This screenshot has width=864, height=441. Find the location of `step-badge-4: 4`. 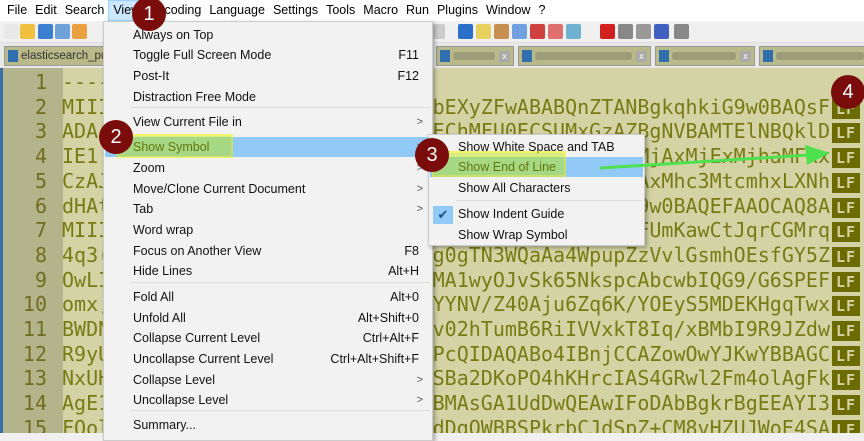

step-badge-4: 4 is located at coordinates (847, 92).